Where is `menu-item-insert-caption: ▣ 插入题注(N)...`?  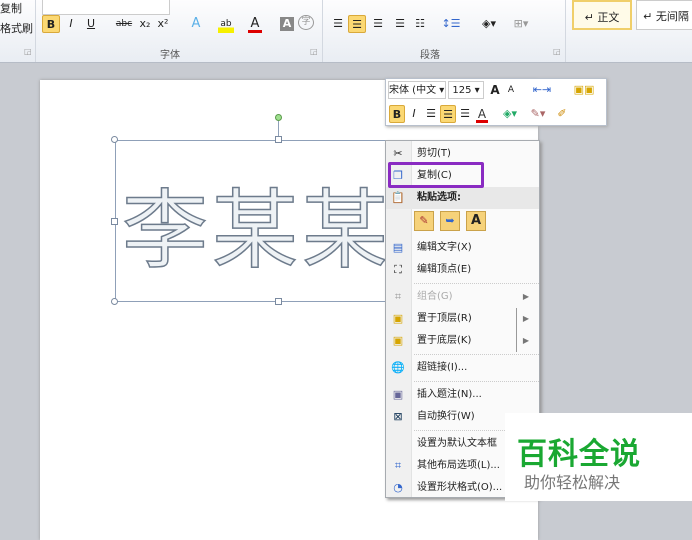 menu-item-insert-caption: ▣ 插入题注(N)... is located at coordinates (462, 395).